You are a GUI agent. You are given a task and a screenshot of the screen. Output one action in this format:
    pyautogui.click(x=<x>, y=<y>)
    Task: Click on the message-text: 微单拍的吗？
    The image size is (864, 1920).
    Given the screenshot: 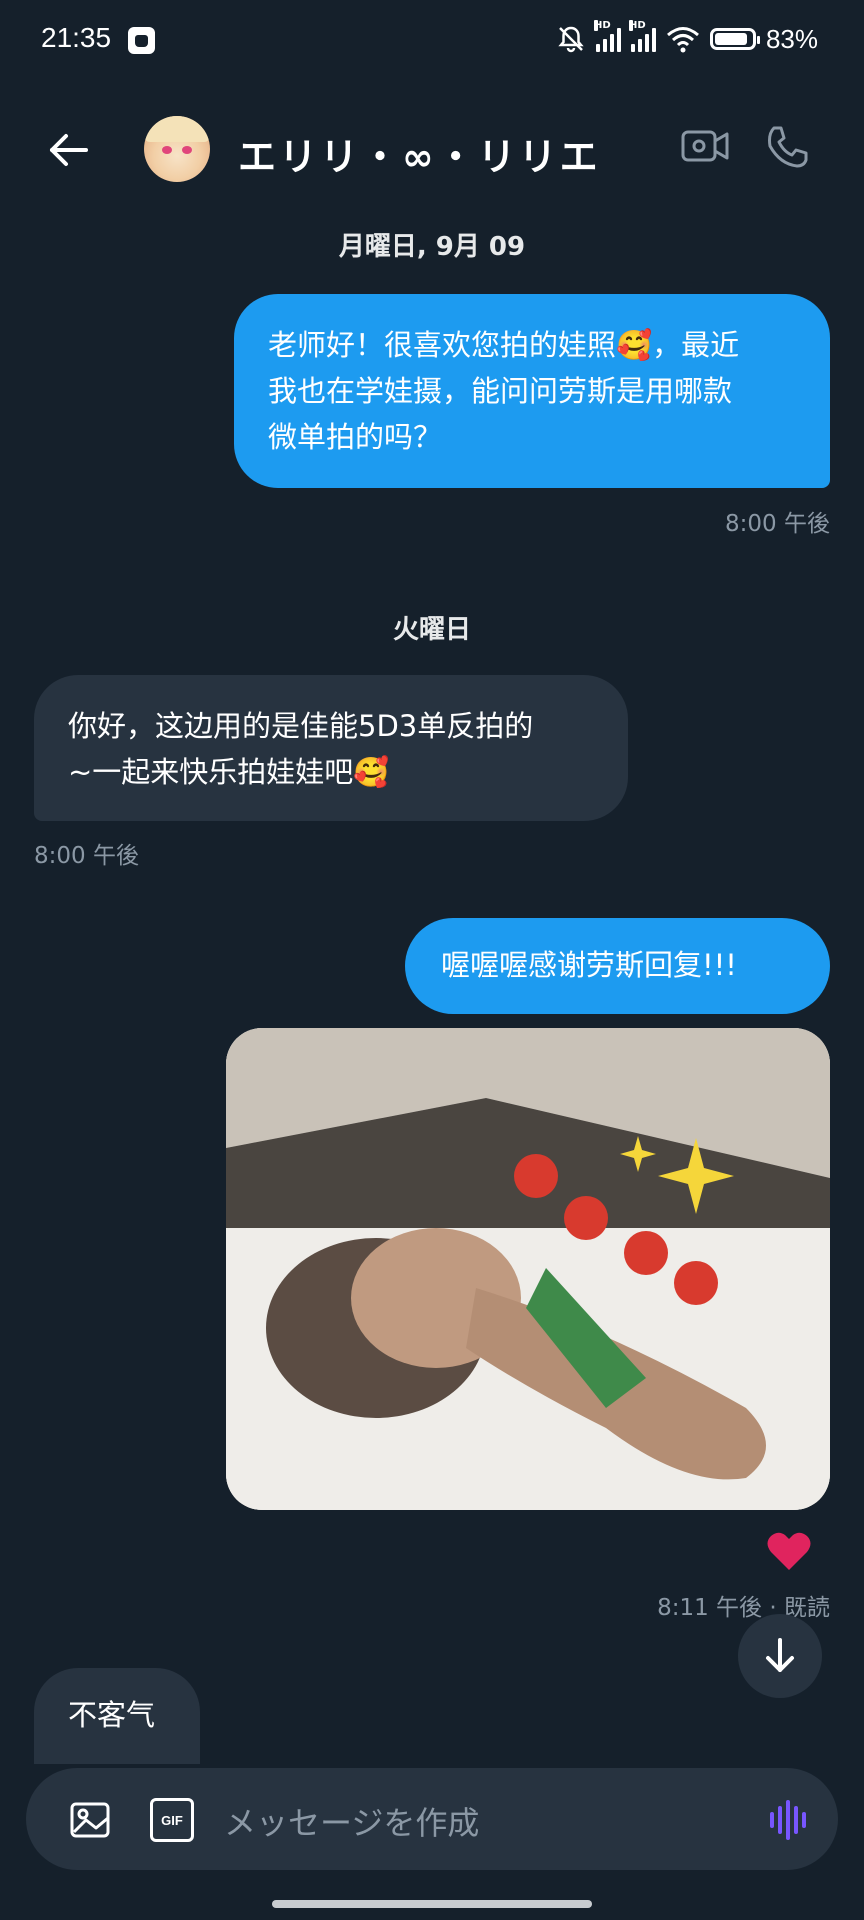 What is the action you would take?
    pyautogui.click(x=355, y=437)
    